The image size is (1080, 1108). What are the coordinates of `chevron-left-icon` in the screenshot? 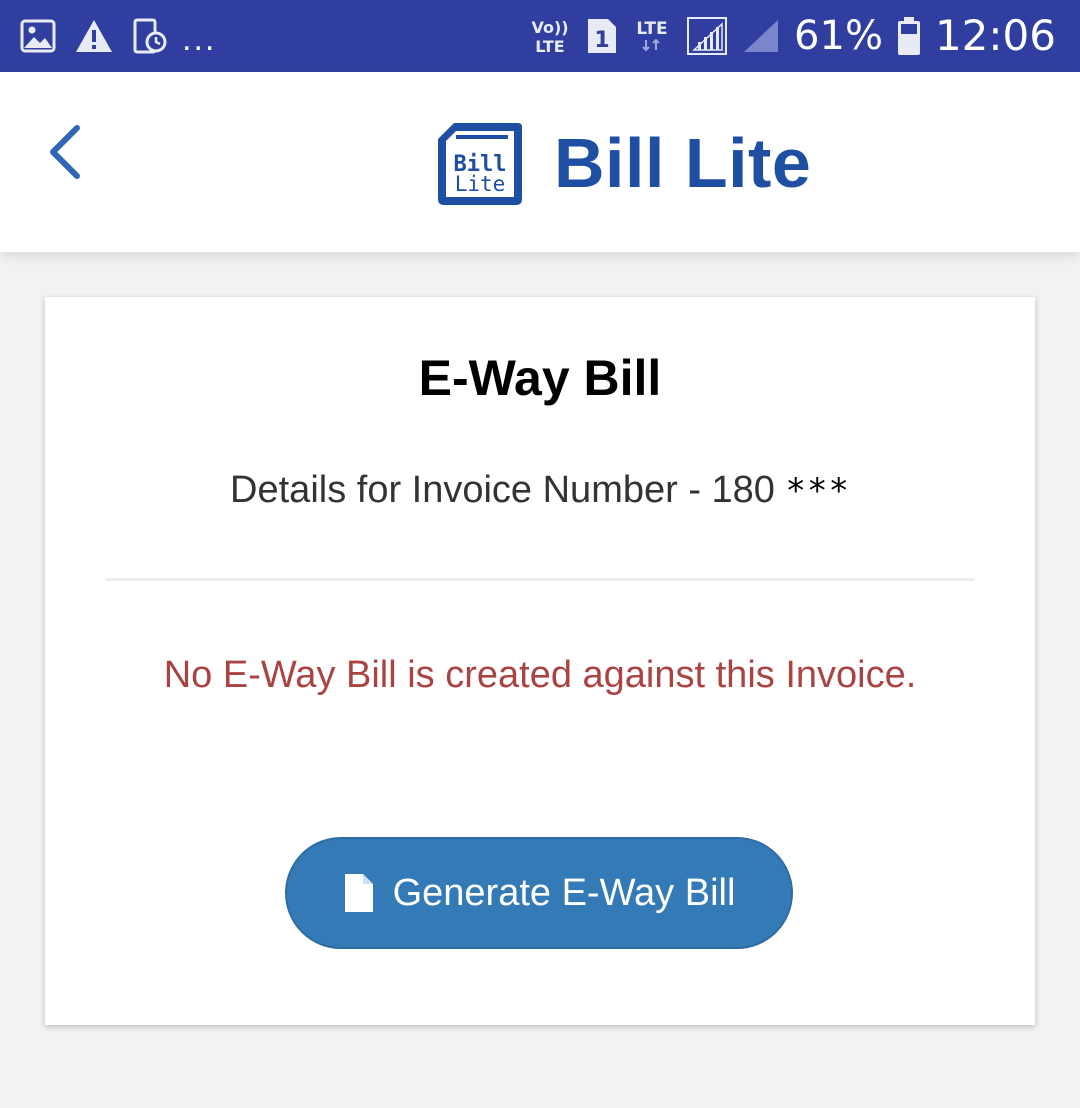 It's located at (65, 152).